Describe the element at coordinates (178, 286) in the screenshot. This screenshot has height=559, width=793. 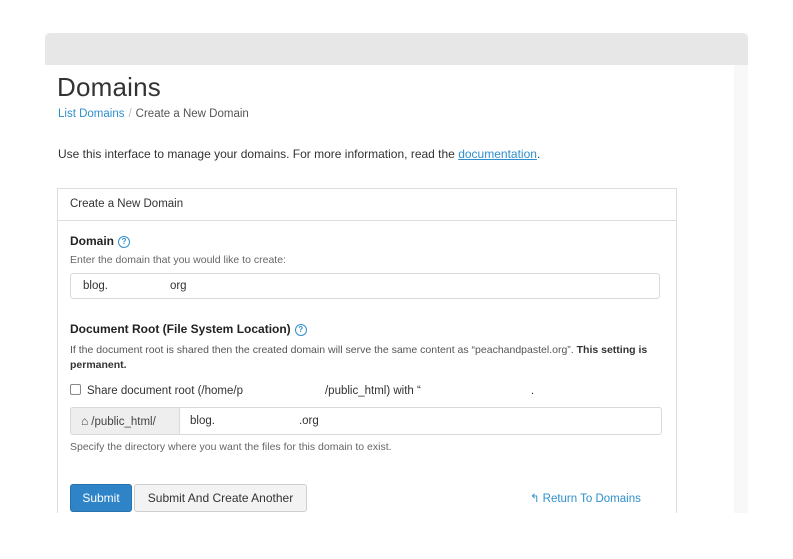
I see `domain-value-suffix: org` at that location.